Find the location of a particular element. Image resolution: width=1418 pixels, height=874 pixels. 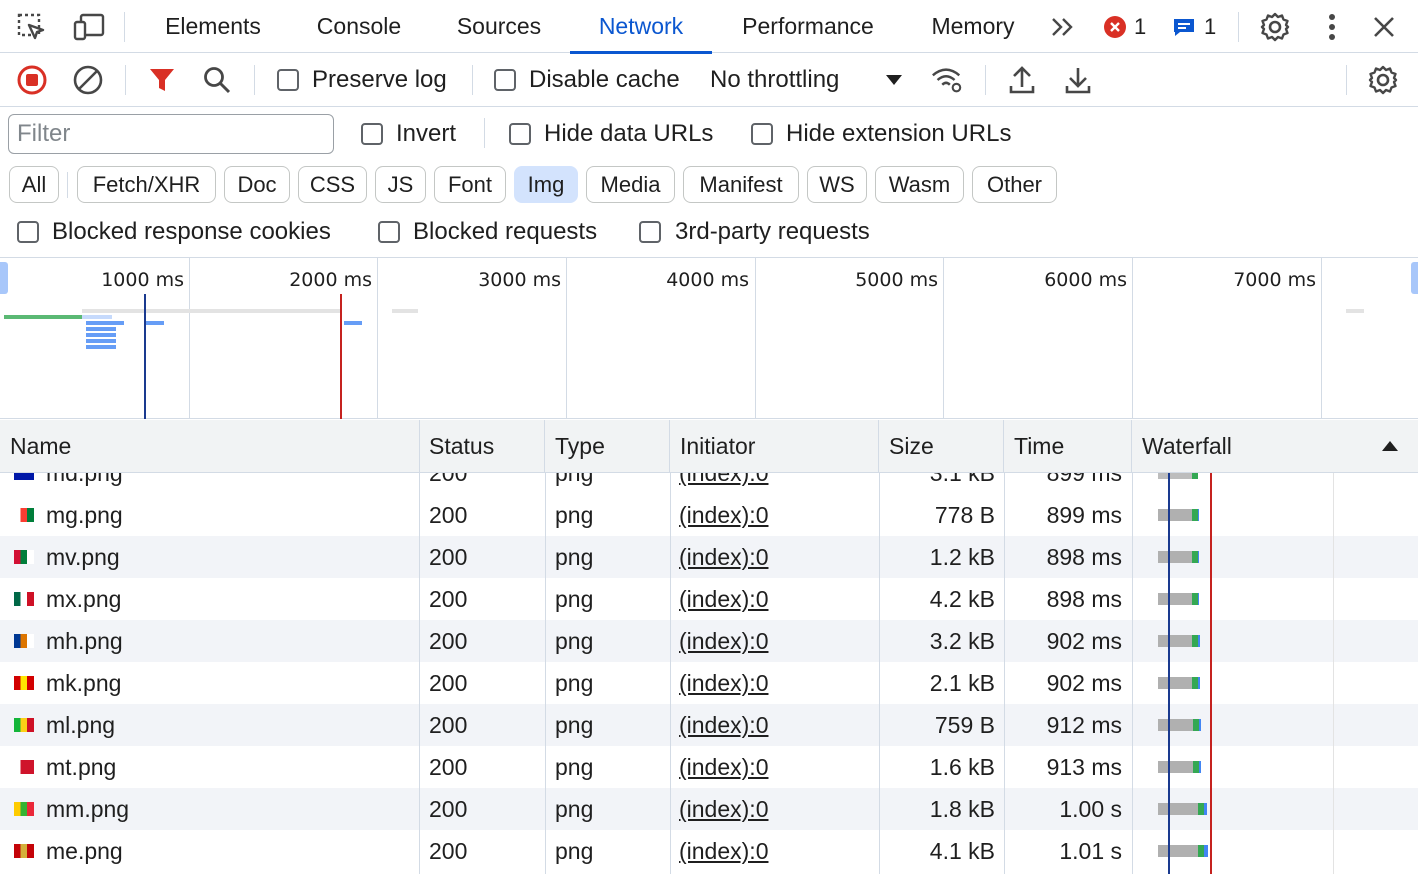

filter-funnel-icon is located at coordinates (162, 80).